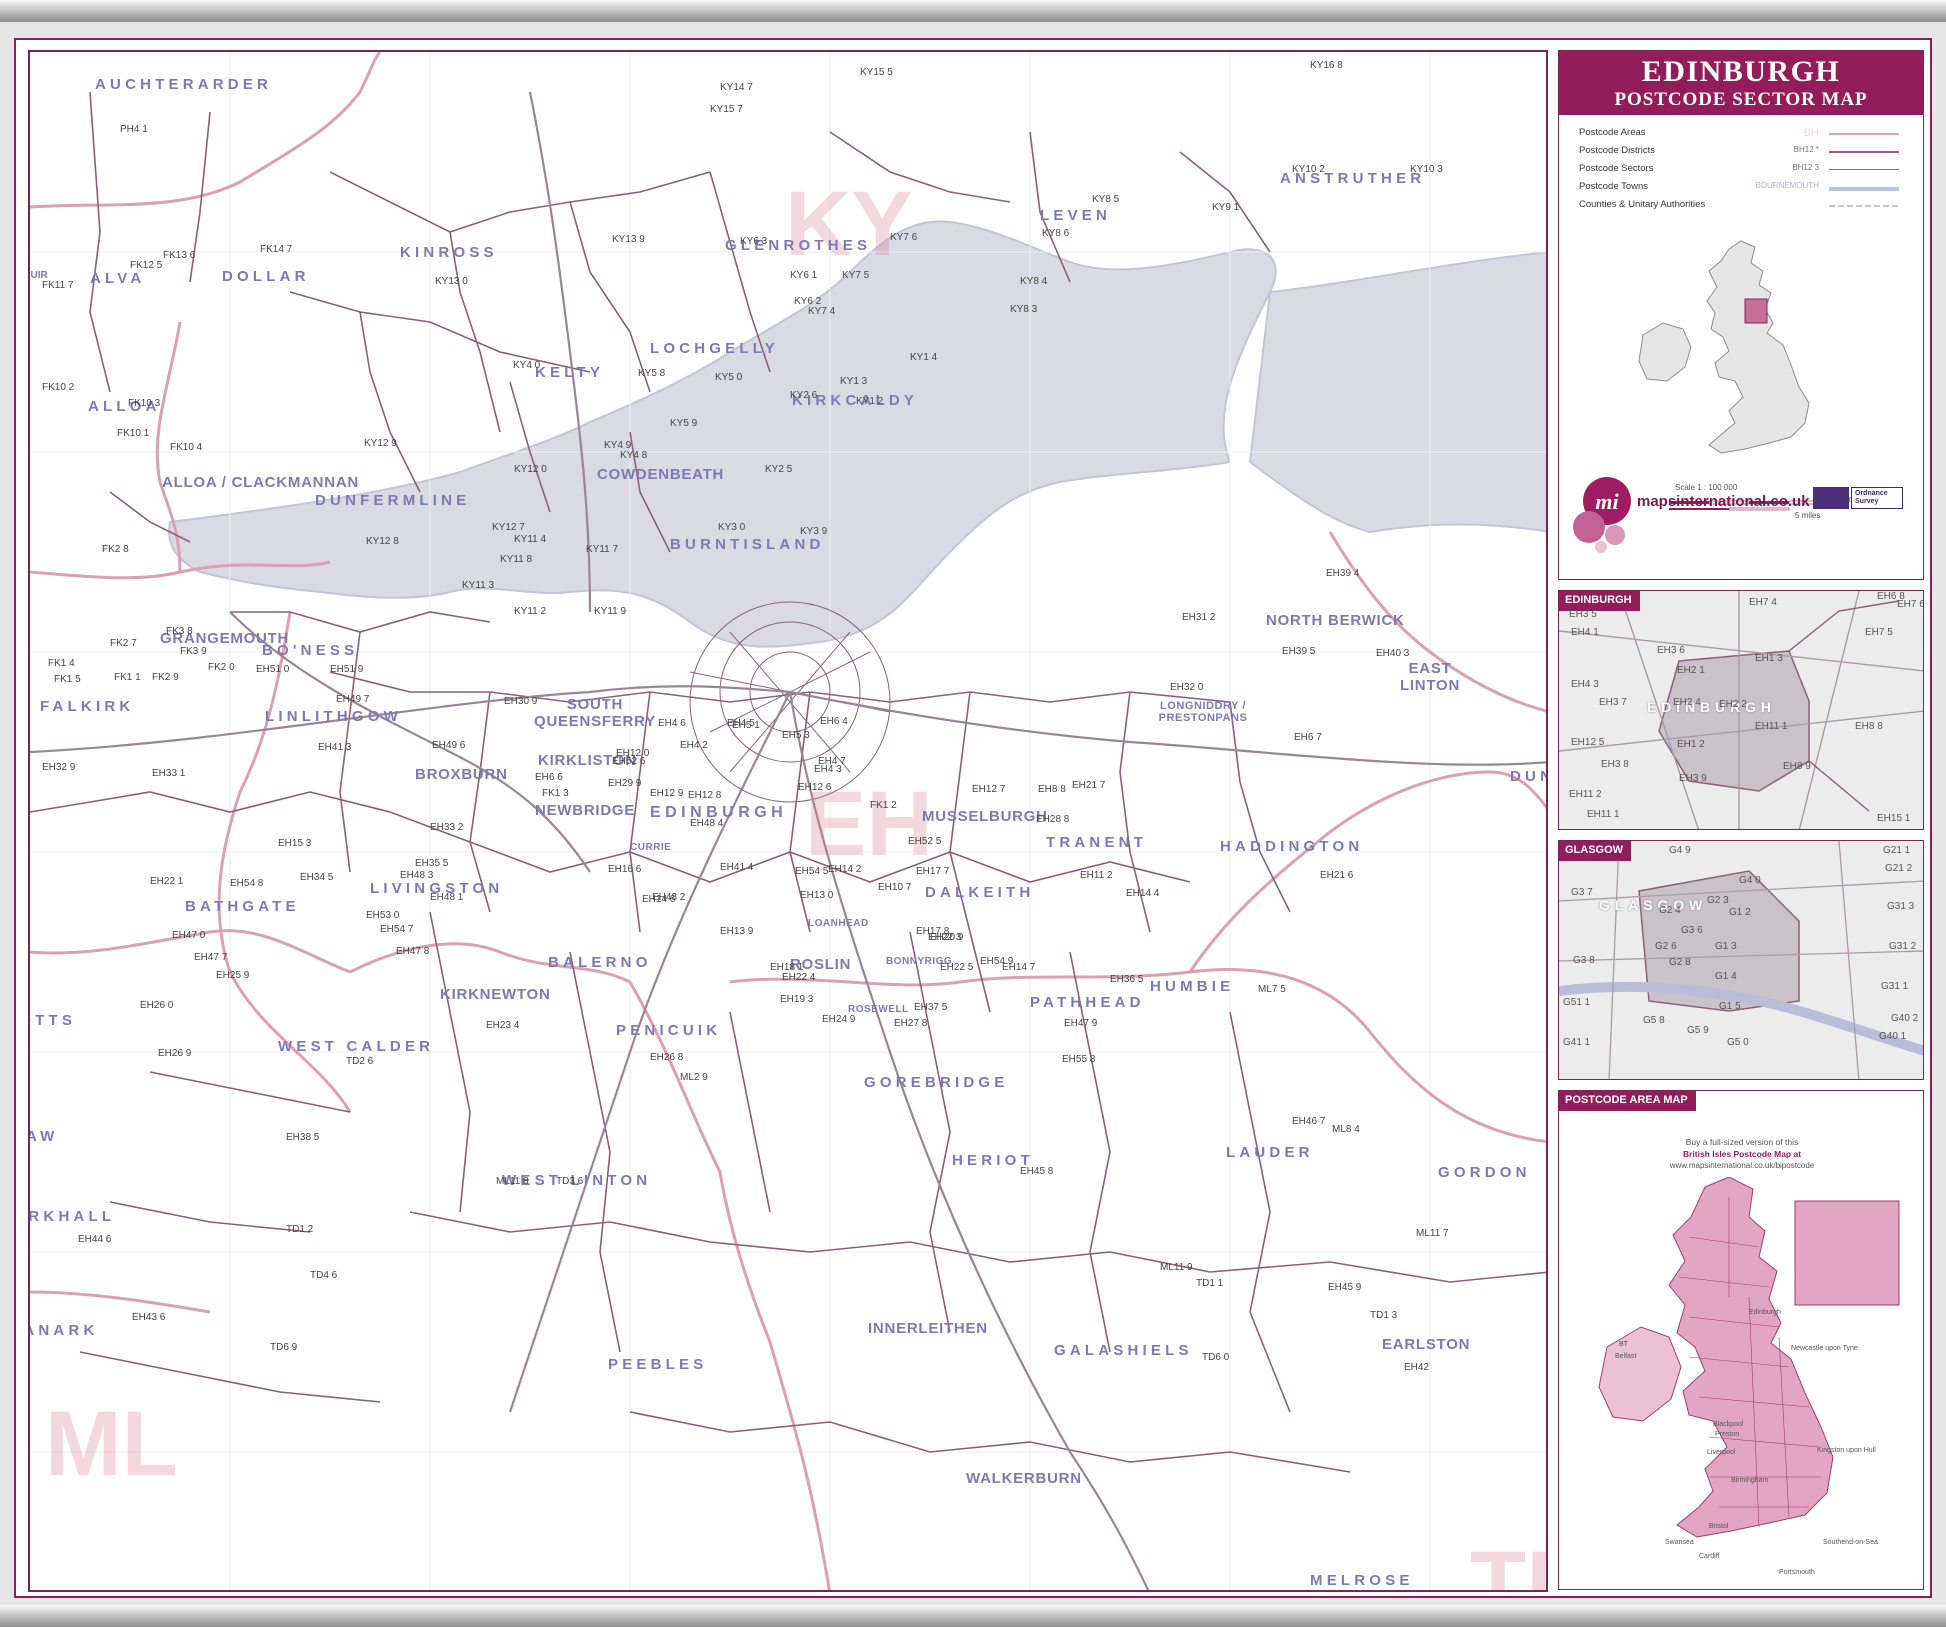 This screenshot has width=1946, height=1627. I want to click on inset-sector-label: EH3 7, so click(1613, 702).